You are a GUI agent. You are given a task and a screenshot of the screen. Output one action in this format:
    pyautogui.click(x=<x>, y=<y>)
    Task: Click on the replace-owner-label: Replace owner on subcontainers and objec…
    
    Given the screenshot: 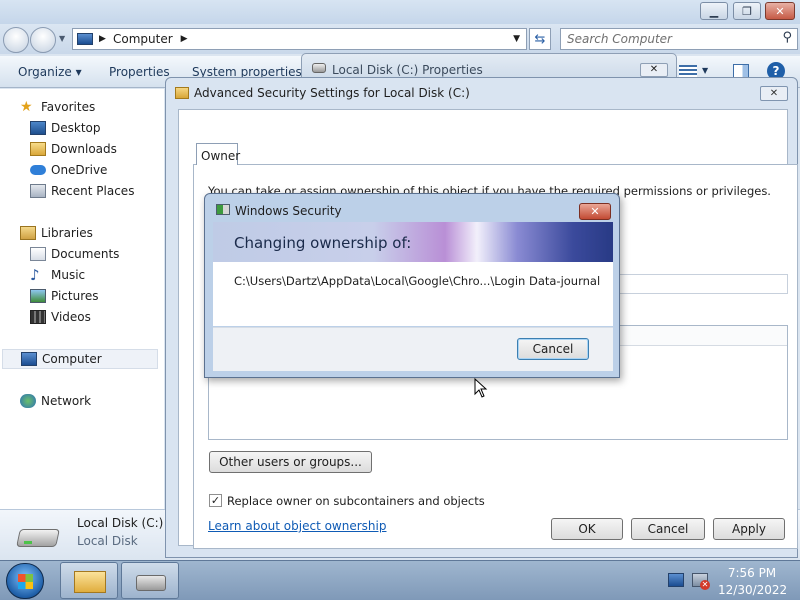 What is the action you would take?
    pyautogui.click(x=356, y=501)
    